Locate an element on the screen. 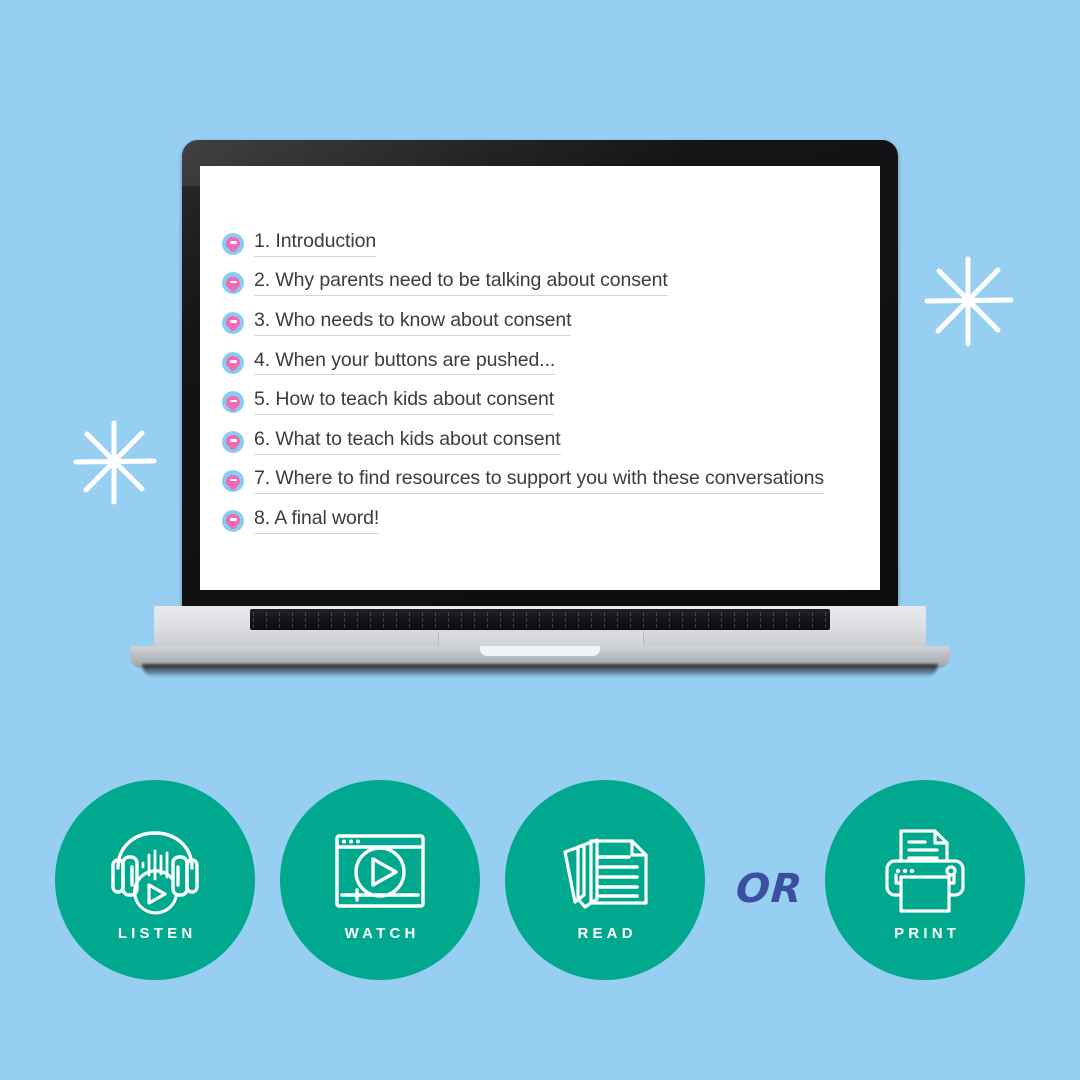 This screenshot has height=1080, width=1080. list-item: 3. Who needs to know about consent is located at coordinates (551, 323).